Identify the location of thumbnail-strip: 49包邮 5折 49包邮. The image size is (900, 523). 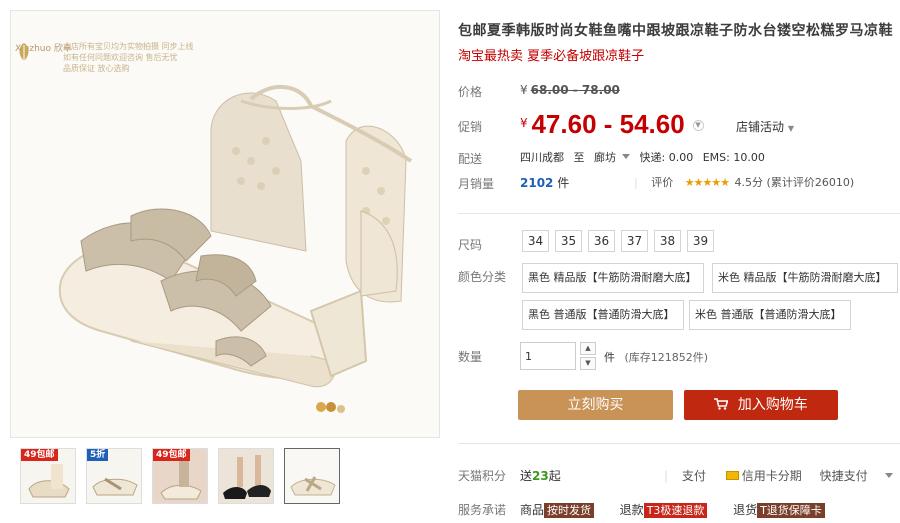
(185, 476).